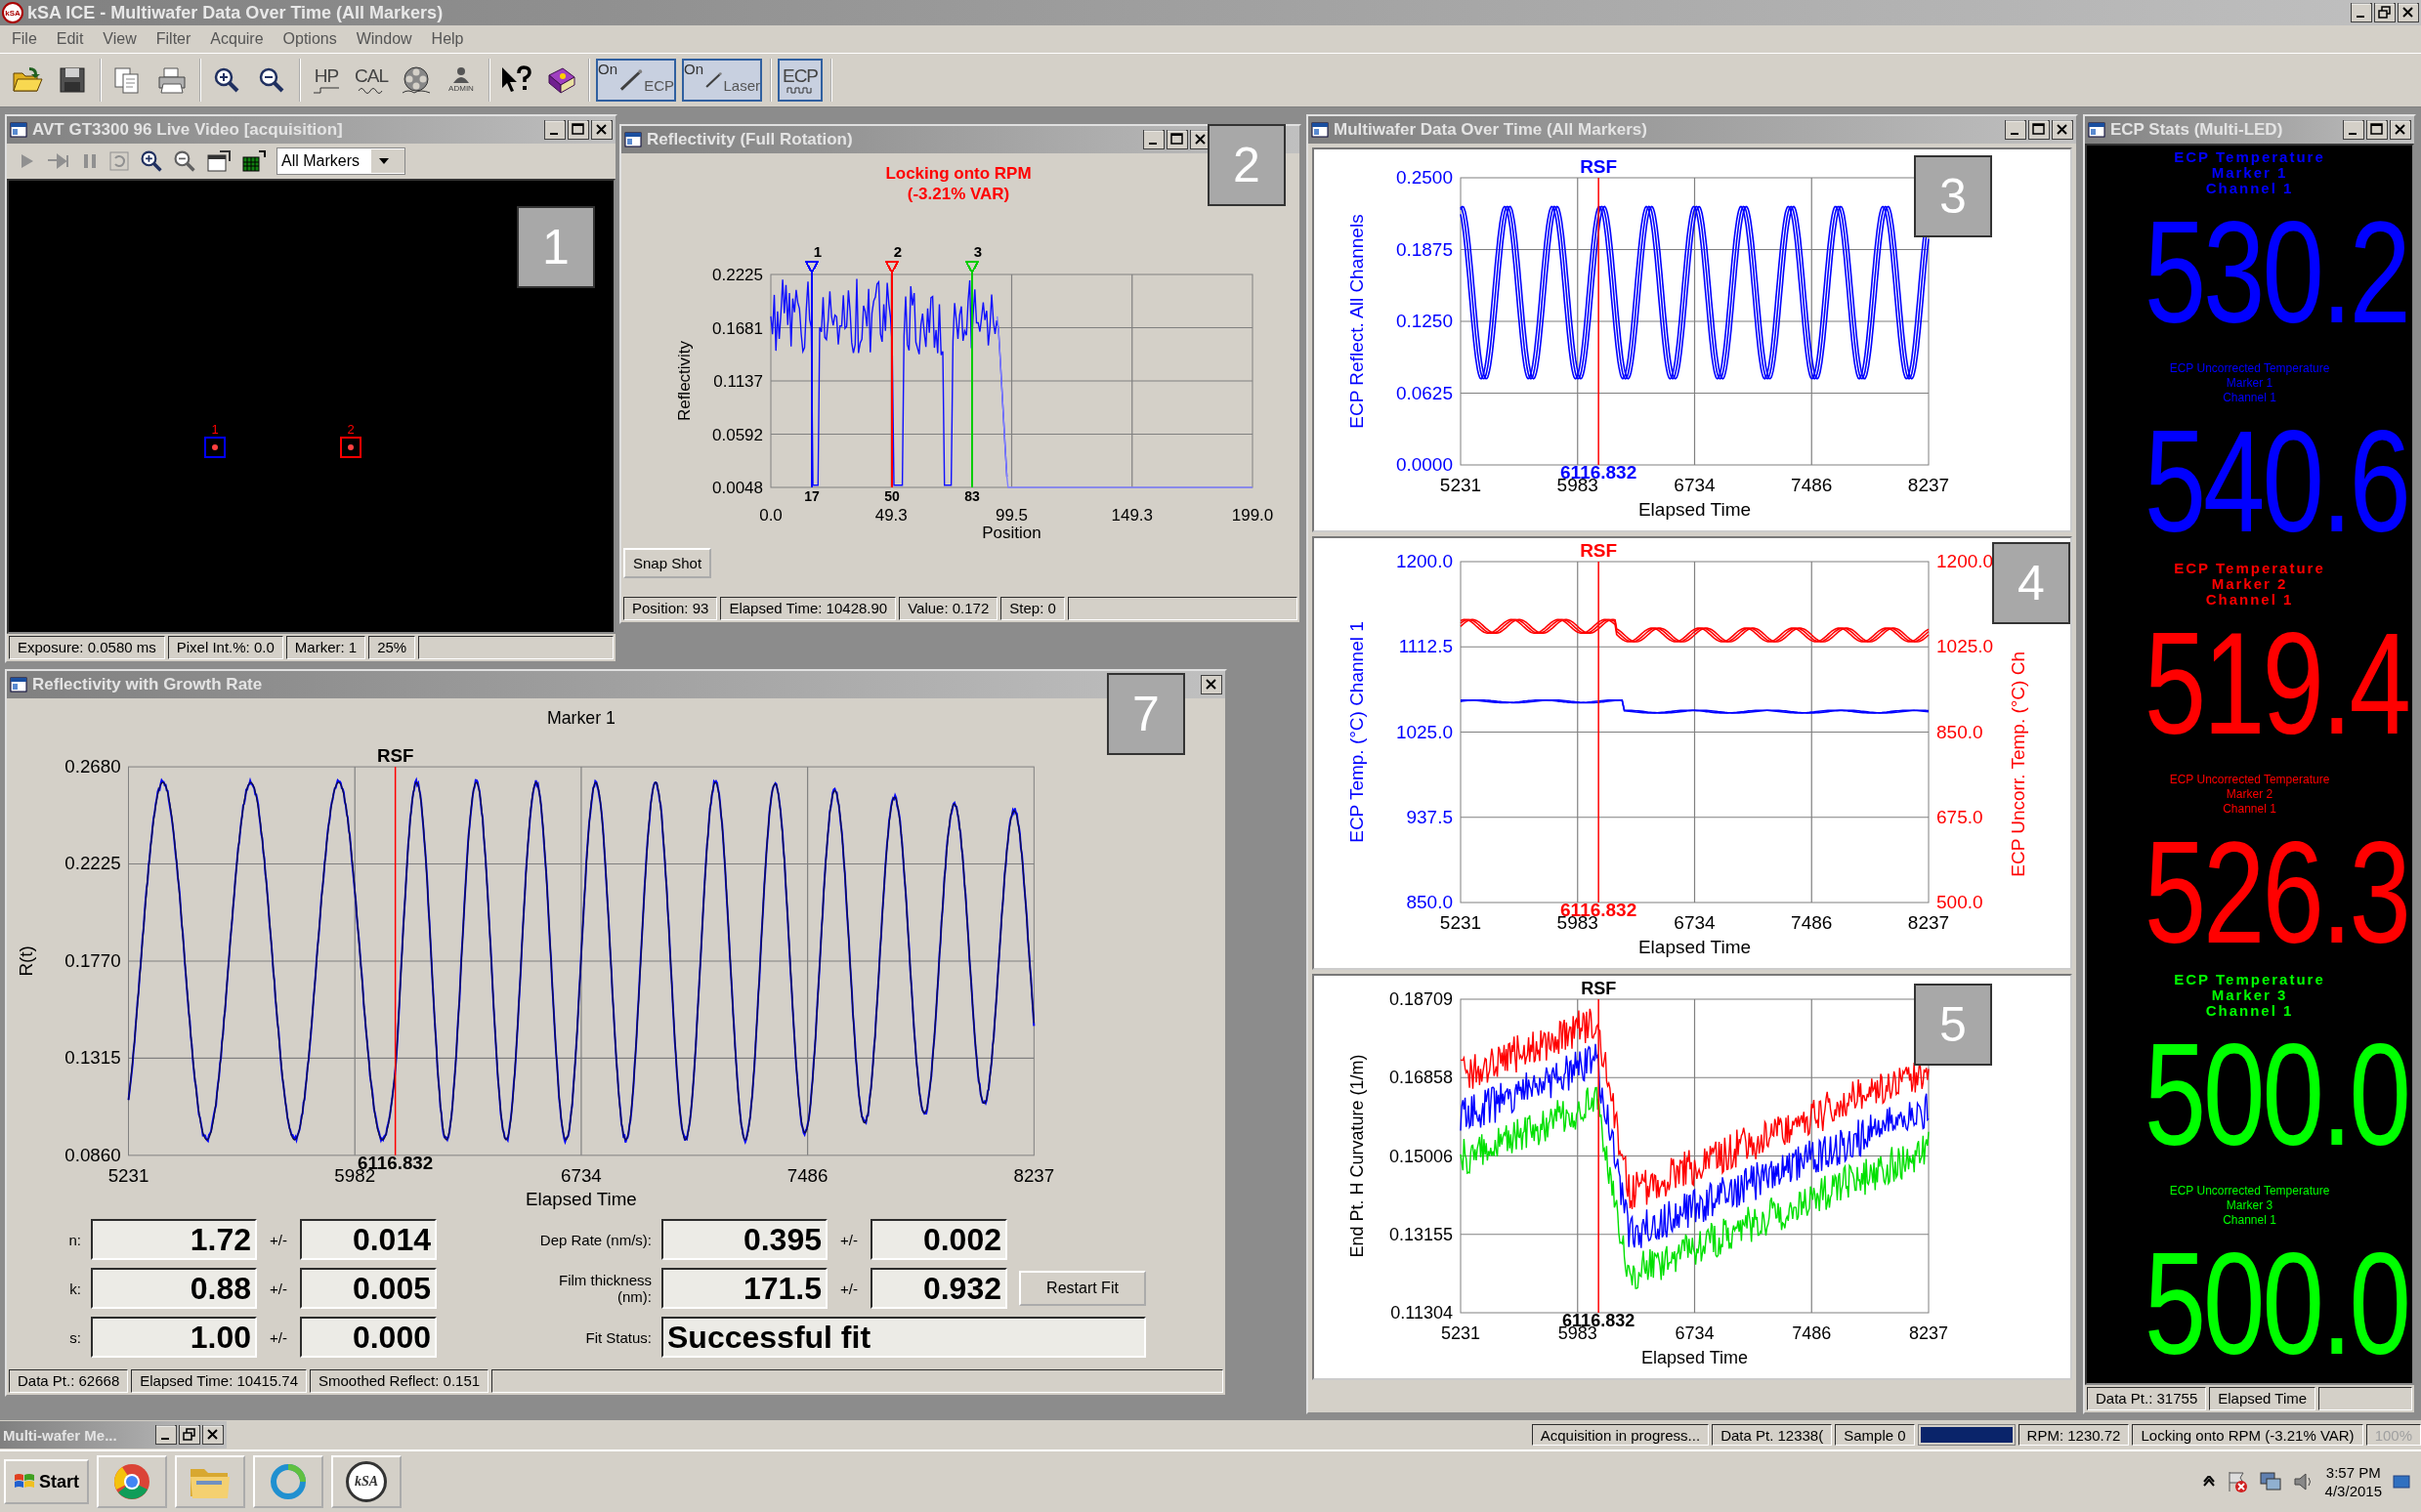 This screenshot has height=1512, width=2421. Describe the element at coordinates (581, 717) in the screenshot. I see `chart-title: Marker 1` at that location.